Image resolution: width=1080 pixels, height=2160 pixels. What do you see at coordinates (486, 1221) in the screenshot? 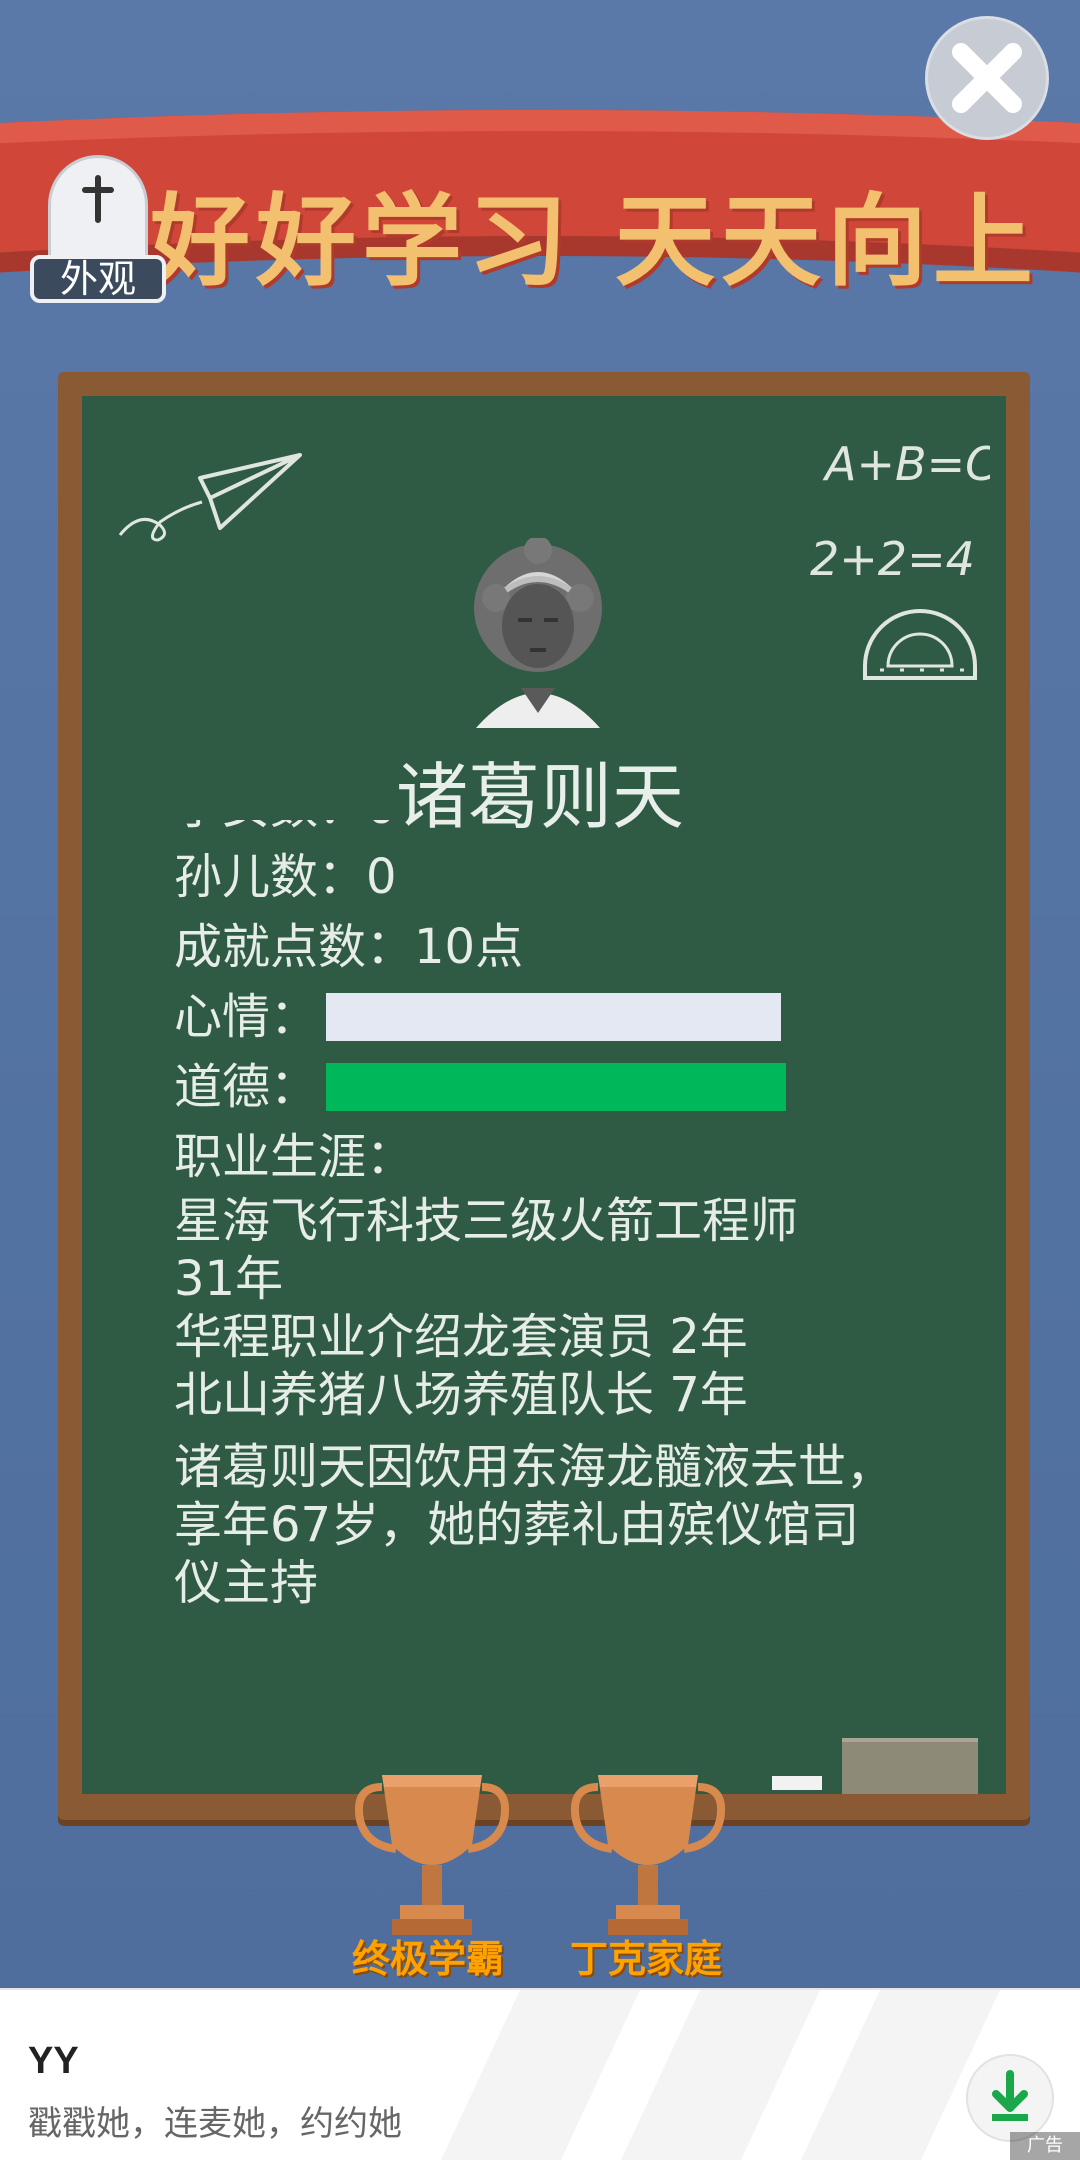
I see `career-entry: 星海飞行科技三级火箭工程师` at bounding box center [486, 1221].